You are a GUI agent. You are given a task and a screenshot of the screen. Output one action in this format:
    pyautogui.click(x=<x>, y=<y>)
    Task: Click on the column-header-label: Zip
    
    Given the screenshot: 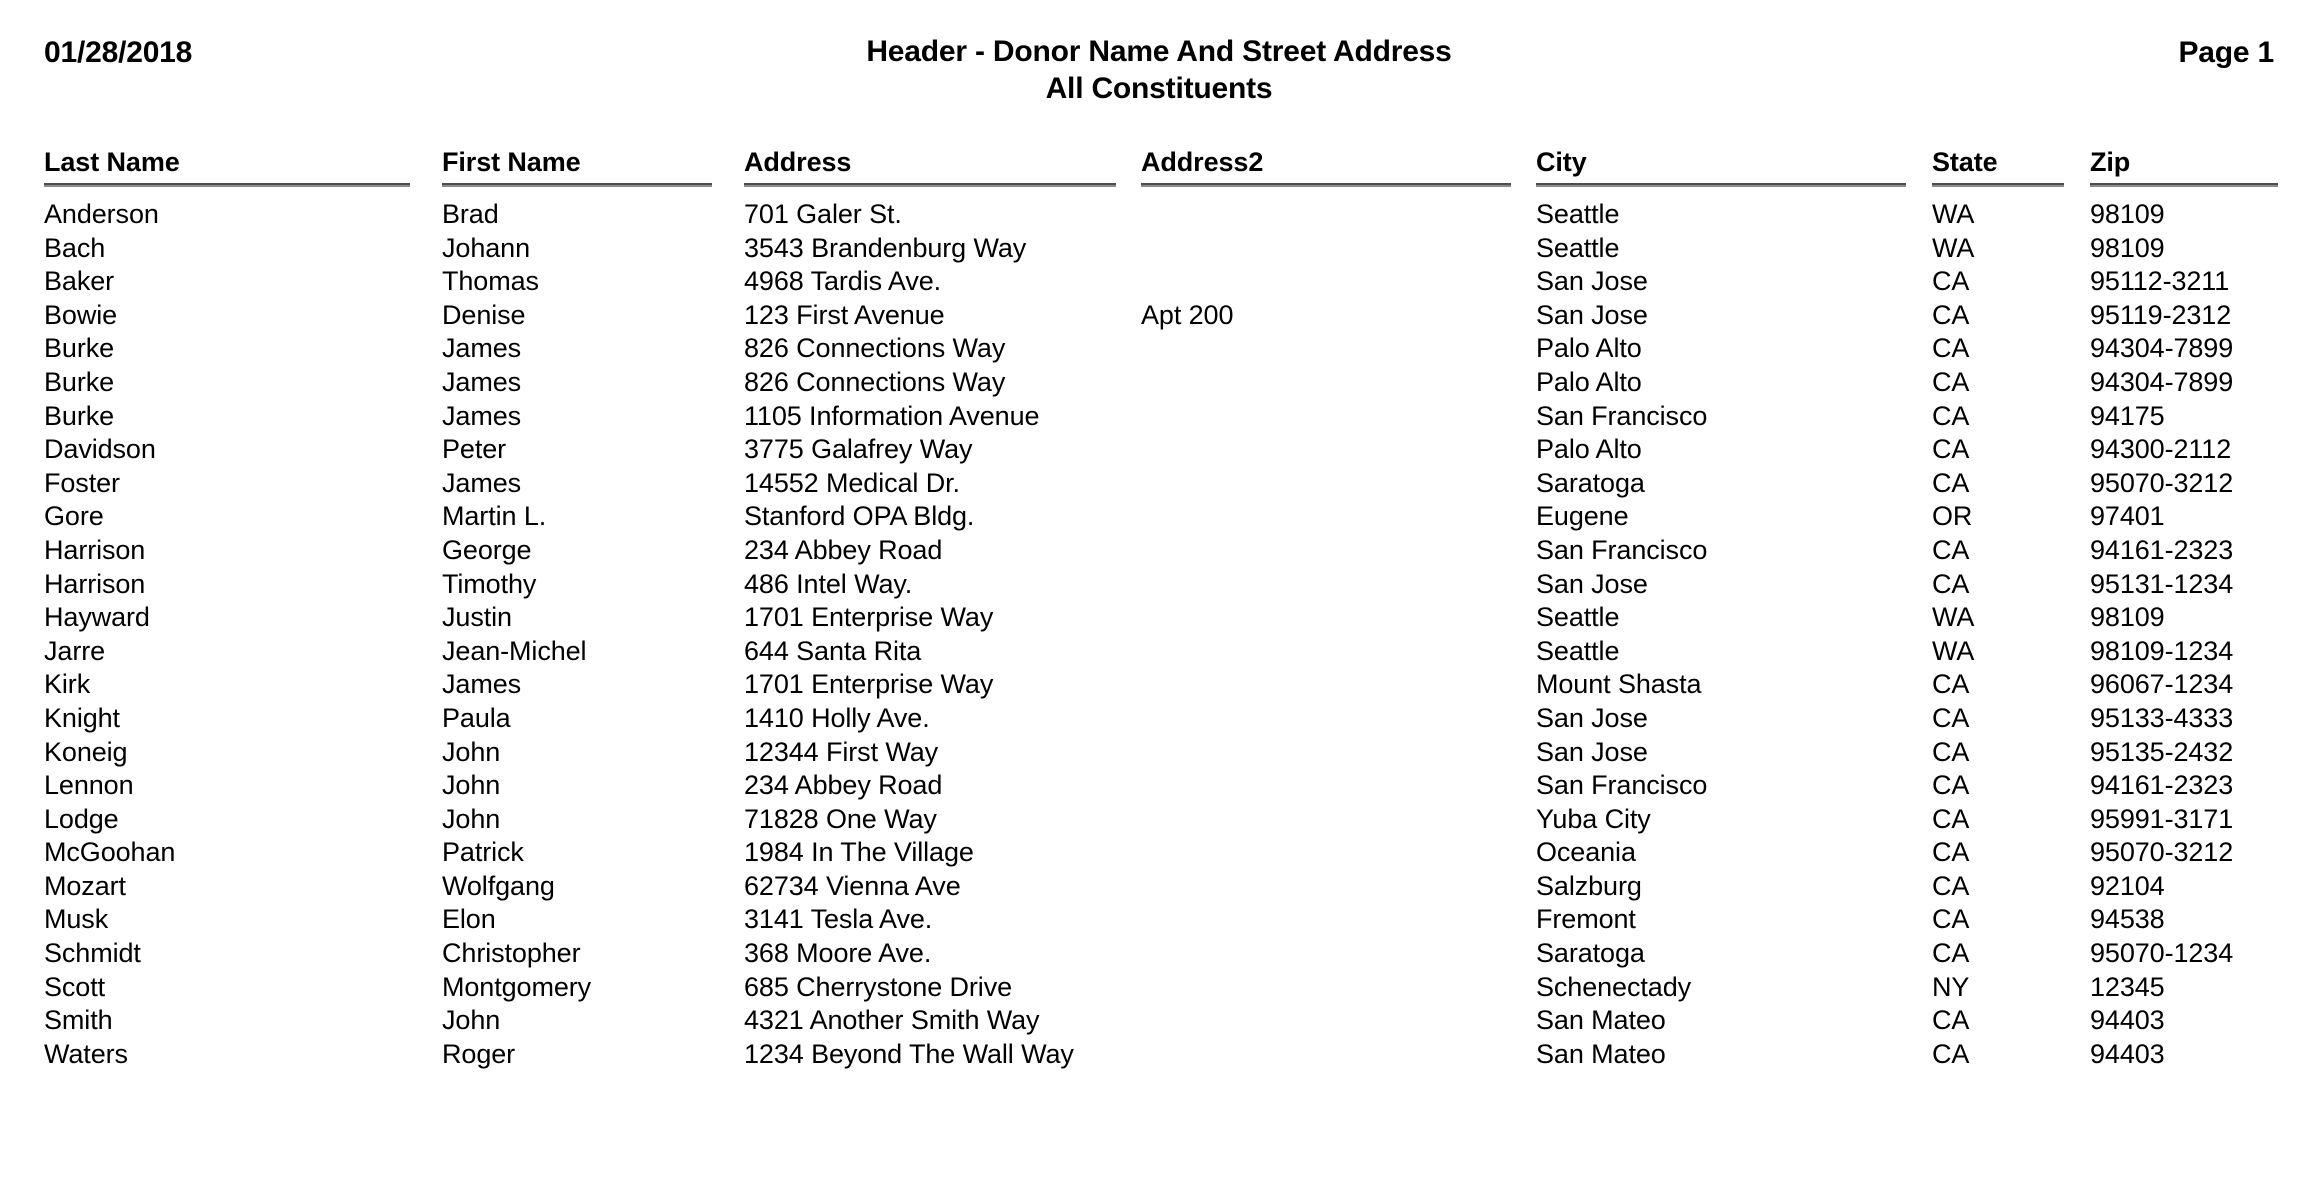 What is the action you would take?
    pyautogui.click(x=2110, y=162)
    